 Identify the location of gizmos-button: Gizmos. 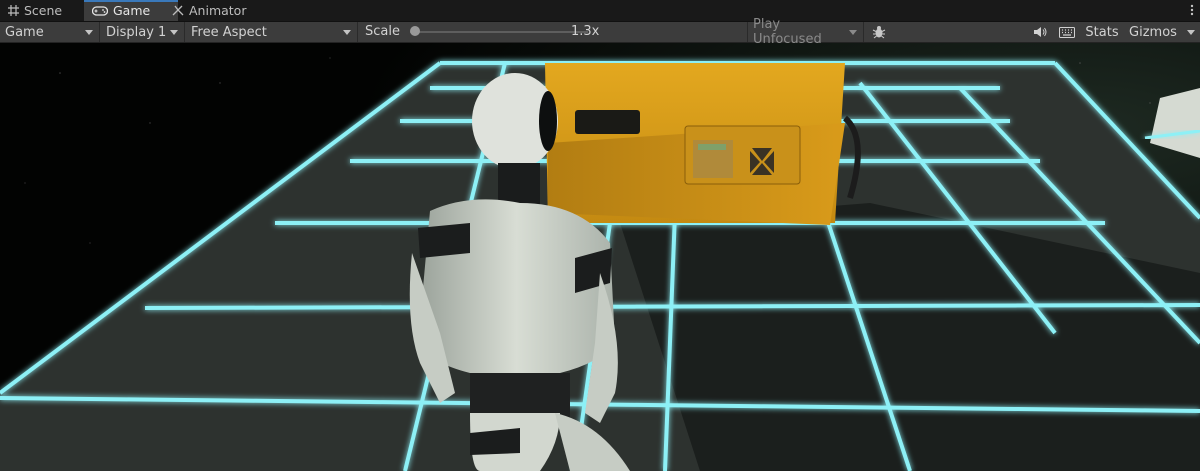
(1153, 32).